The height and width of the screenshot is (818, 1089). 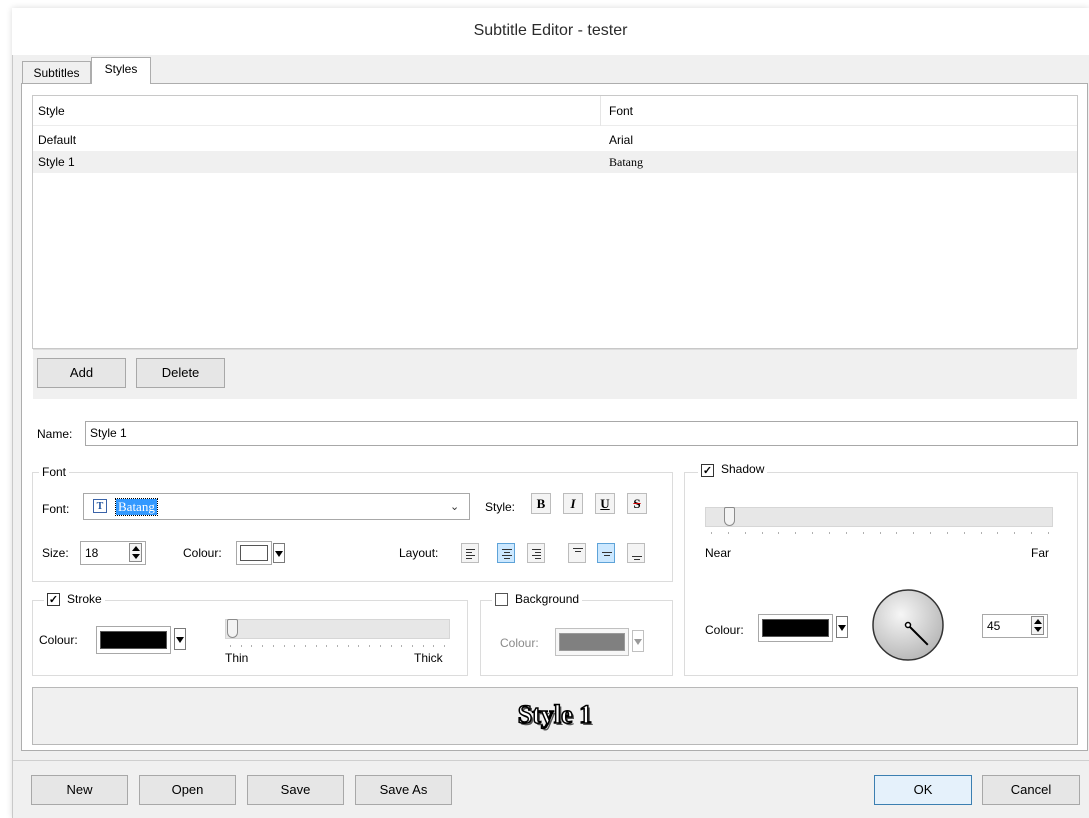 I want to click on cancel-button: Cancel, so click(x=1031, y=790).